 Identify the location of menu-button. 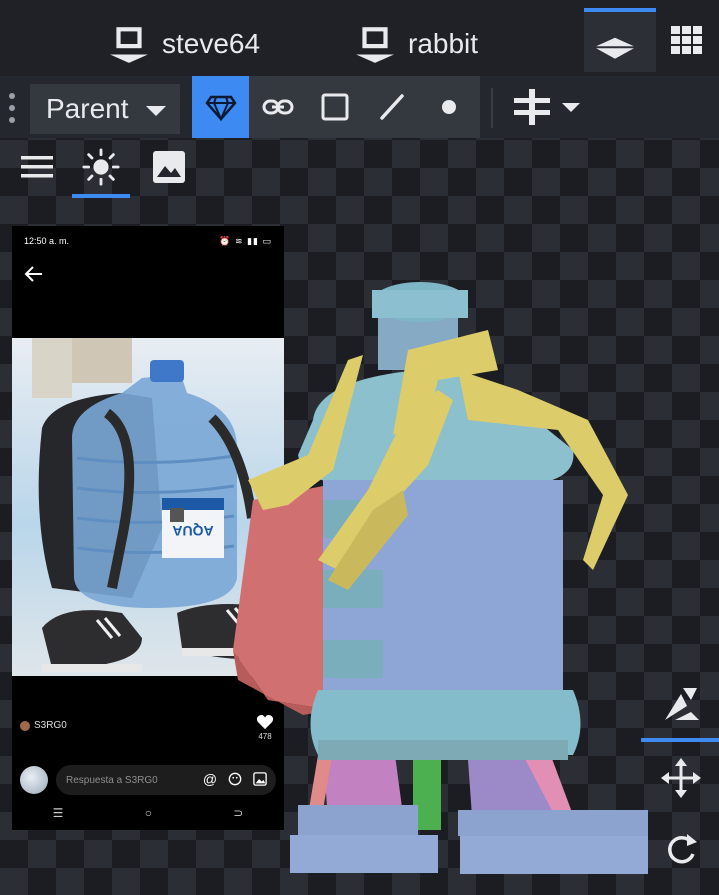
(37, 167).